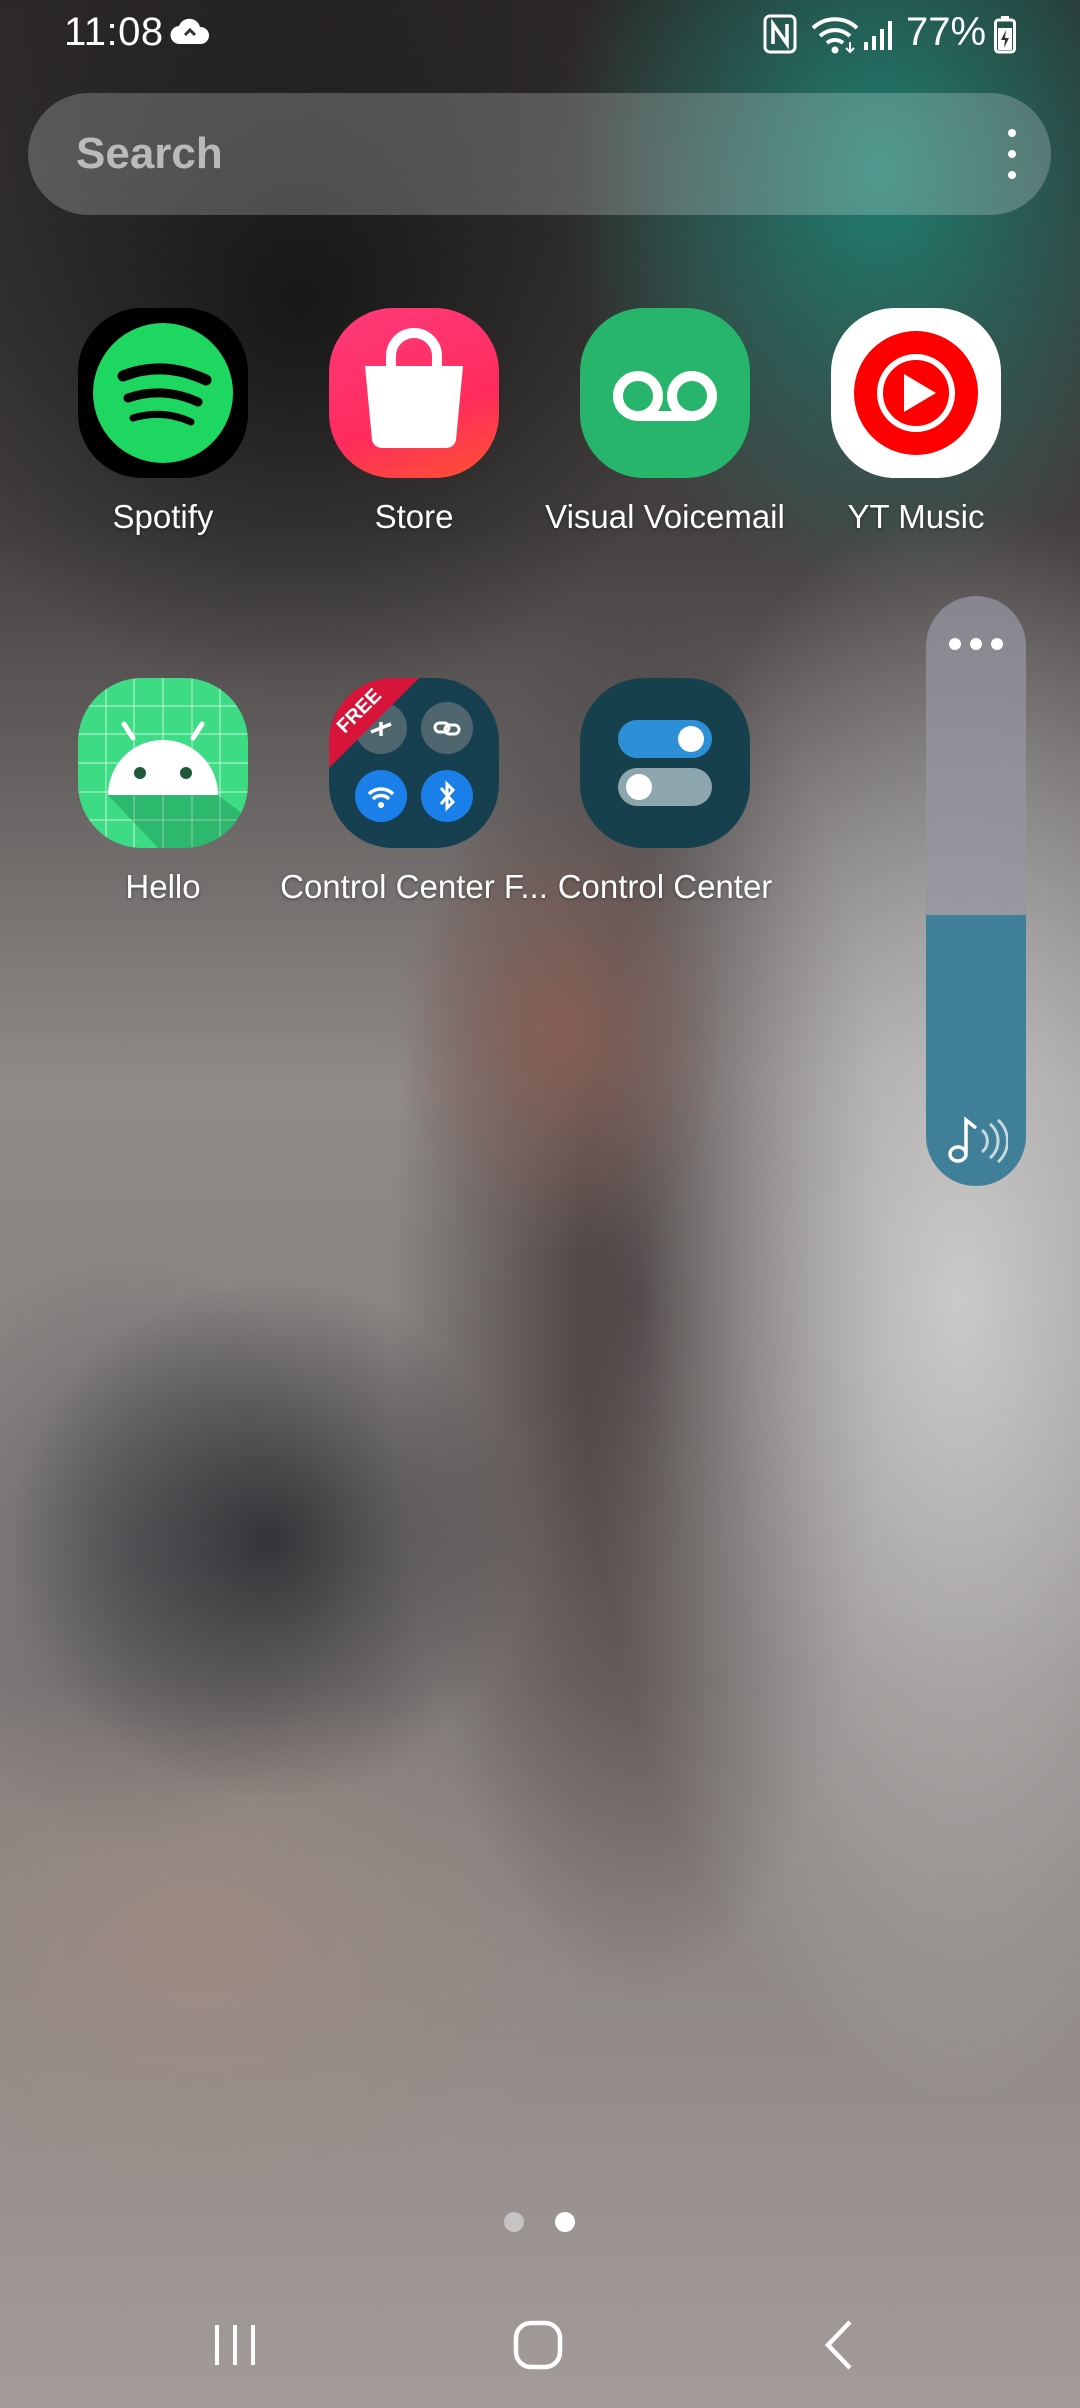 This screenshot has height=2408, width=1080. Describe the element at coordinates (539, 154) in the screenshot. I see `search-bar: Search` at that location.